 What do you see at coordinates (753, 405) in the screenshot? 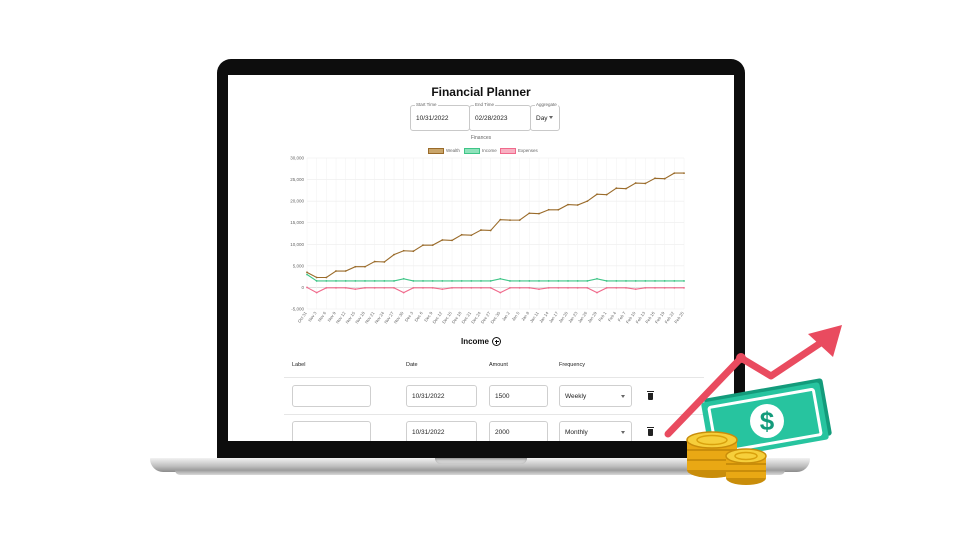
I see `money-growth-illustration: $` at bounding box center [753, 405].